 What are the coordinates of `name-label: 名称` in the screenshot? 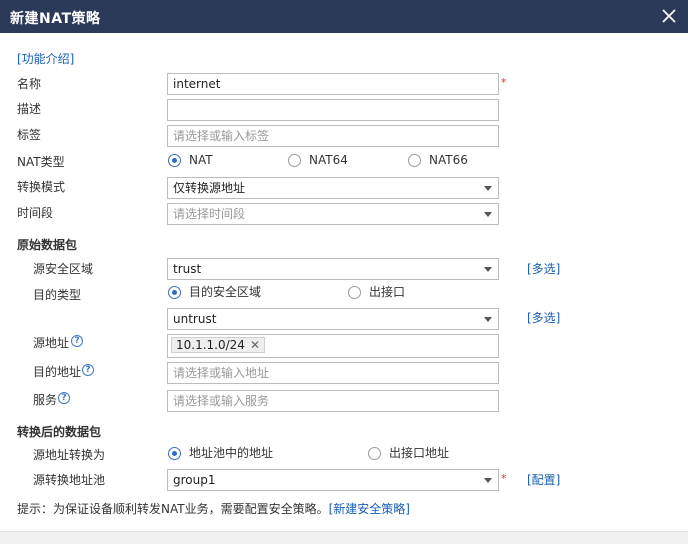 It's located at (29, 84).